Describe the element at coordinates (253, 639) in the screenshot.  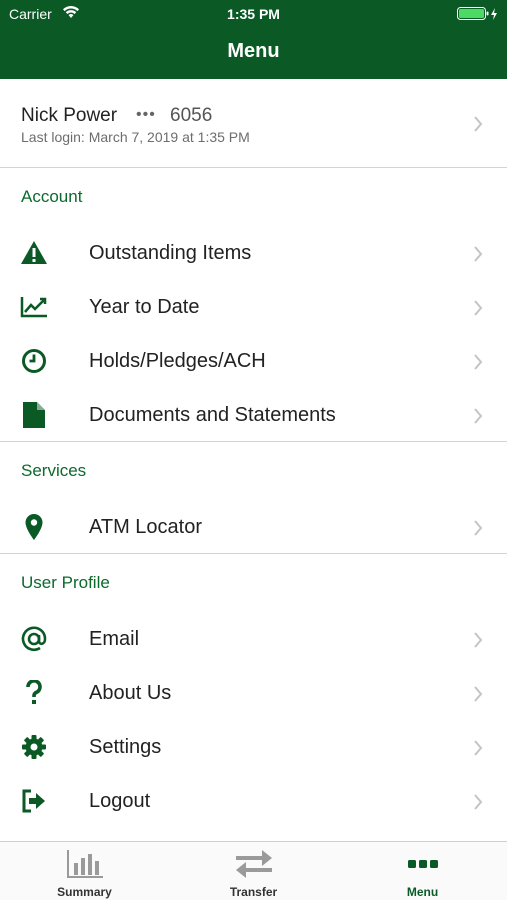
I see `menu-item-email: Email` at that location.